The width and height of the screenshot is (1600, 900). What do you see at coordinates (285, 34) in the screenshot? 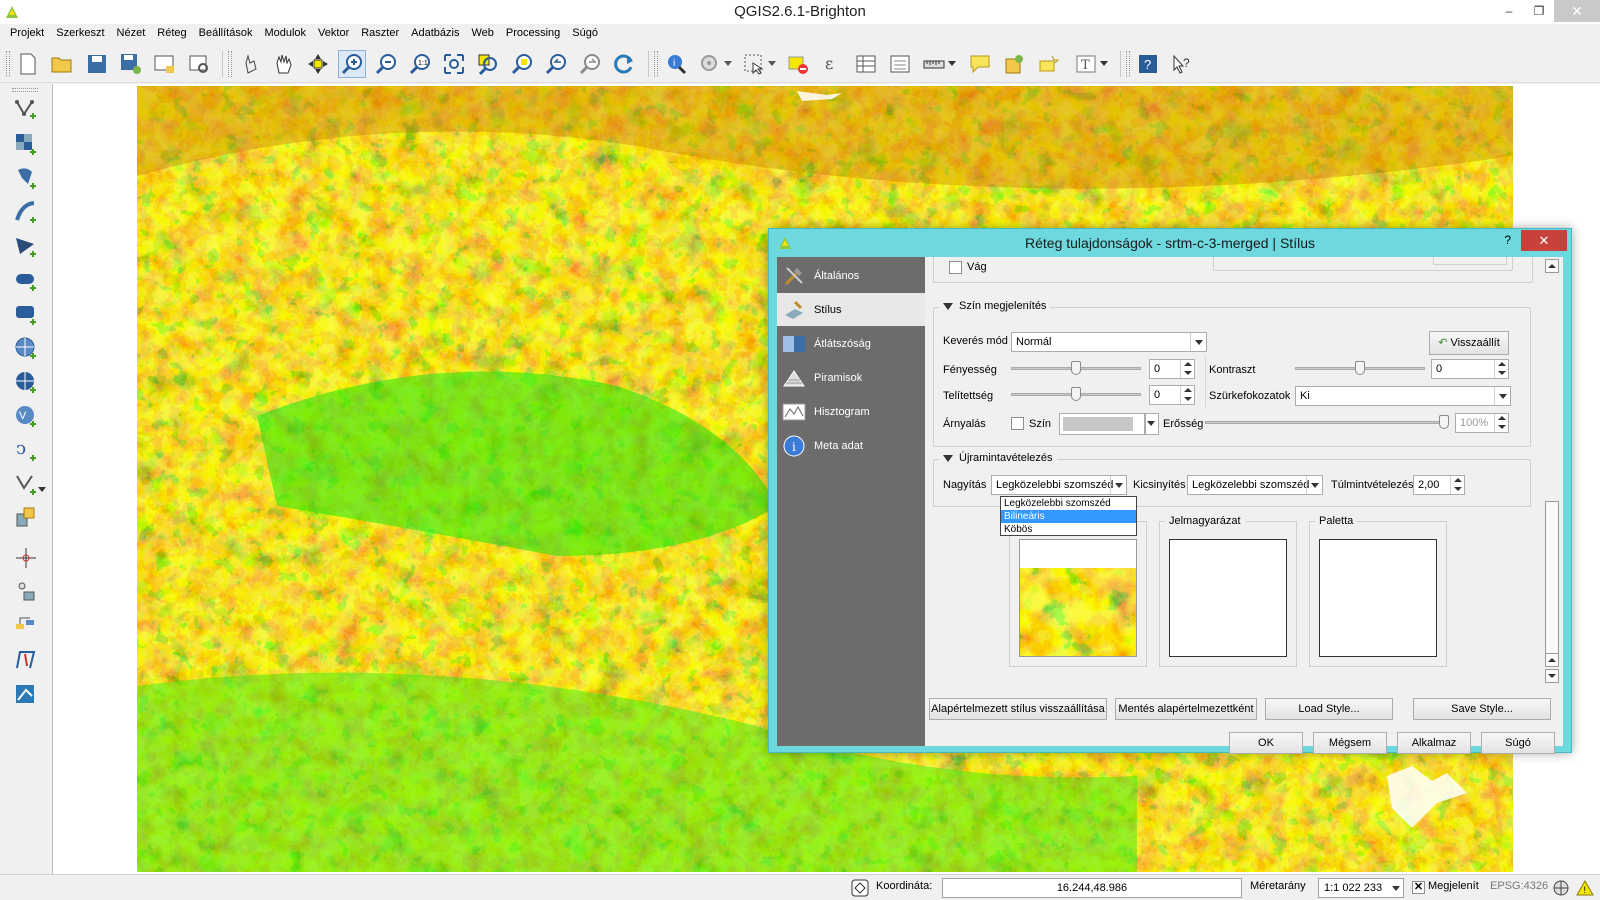
I see `menu-modulok: Modulok` at bounding box center [285, 34].